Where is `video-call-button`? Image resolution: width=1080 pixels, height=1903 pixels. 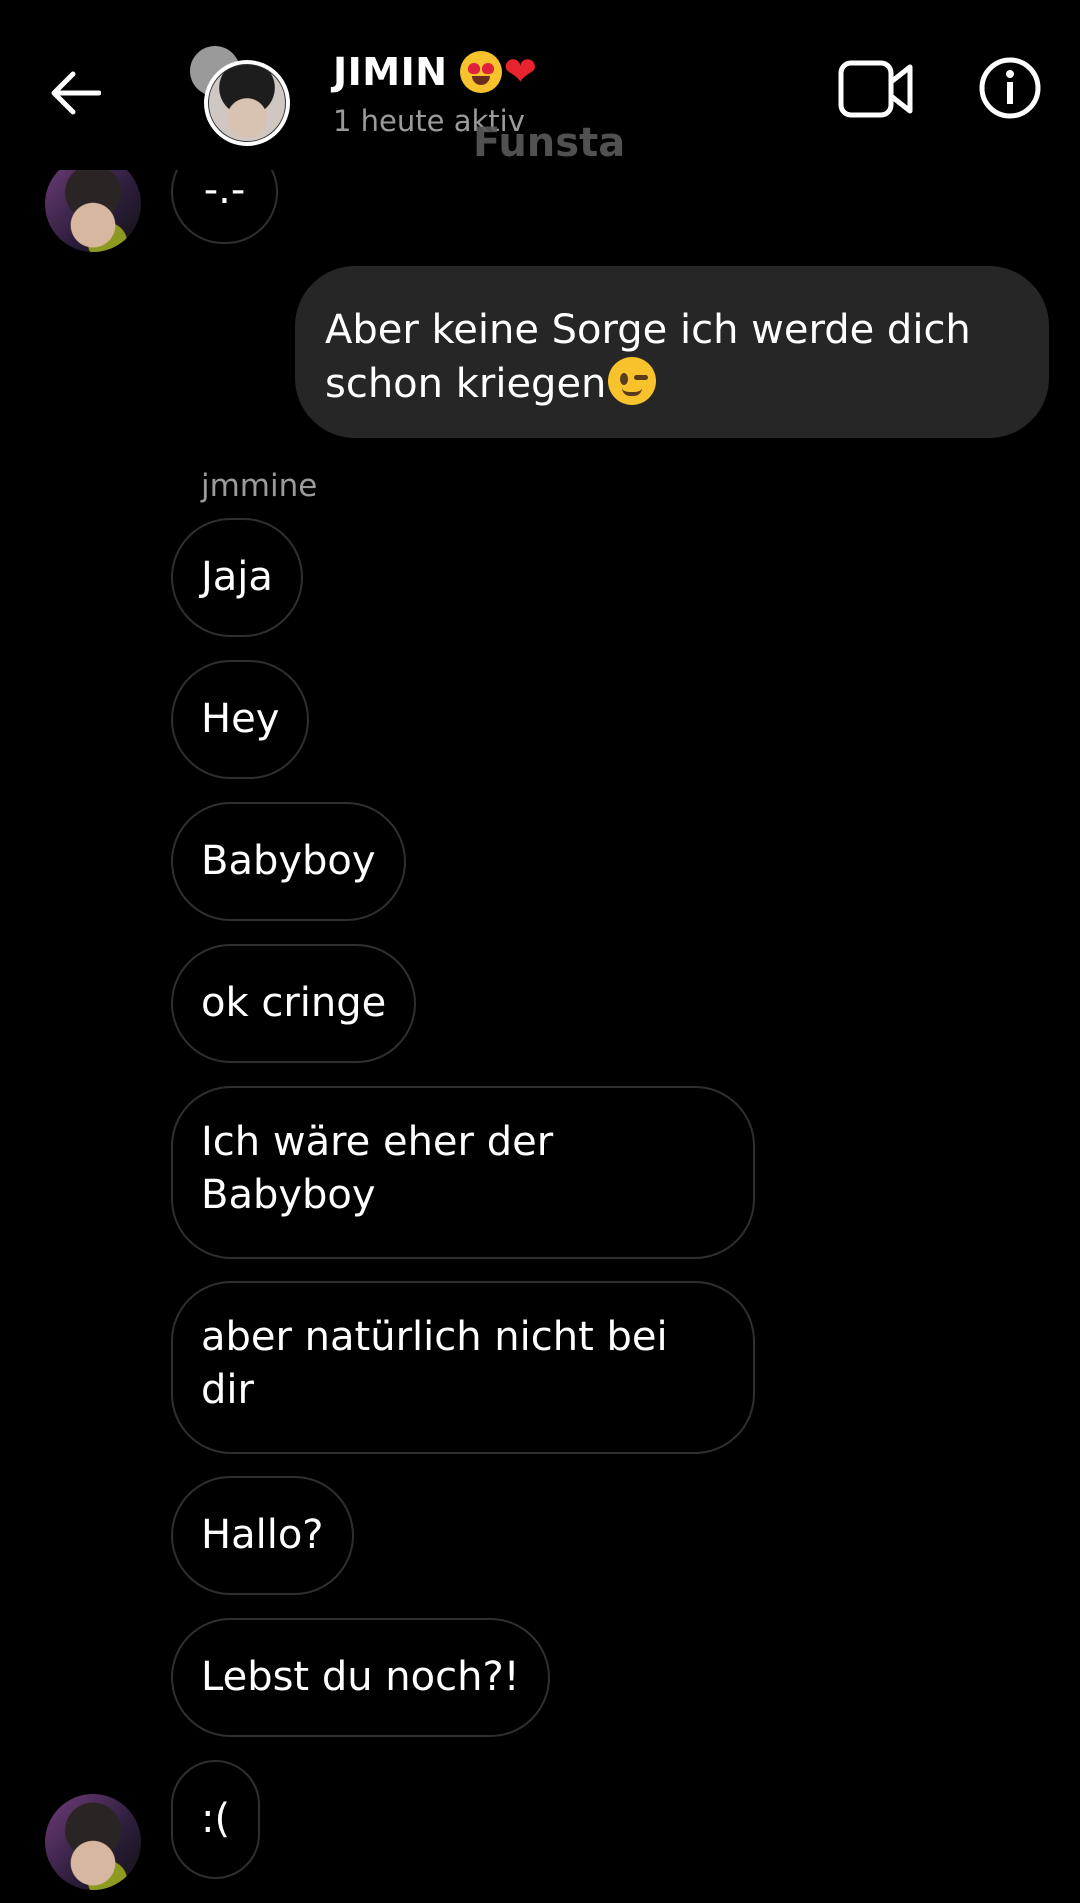
video-call-button is located at coordinates (876, 89).